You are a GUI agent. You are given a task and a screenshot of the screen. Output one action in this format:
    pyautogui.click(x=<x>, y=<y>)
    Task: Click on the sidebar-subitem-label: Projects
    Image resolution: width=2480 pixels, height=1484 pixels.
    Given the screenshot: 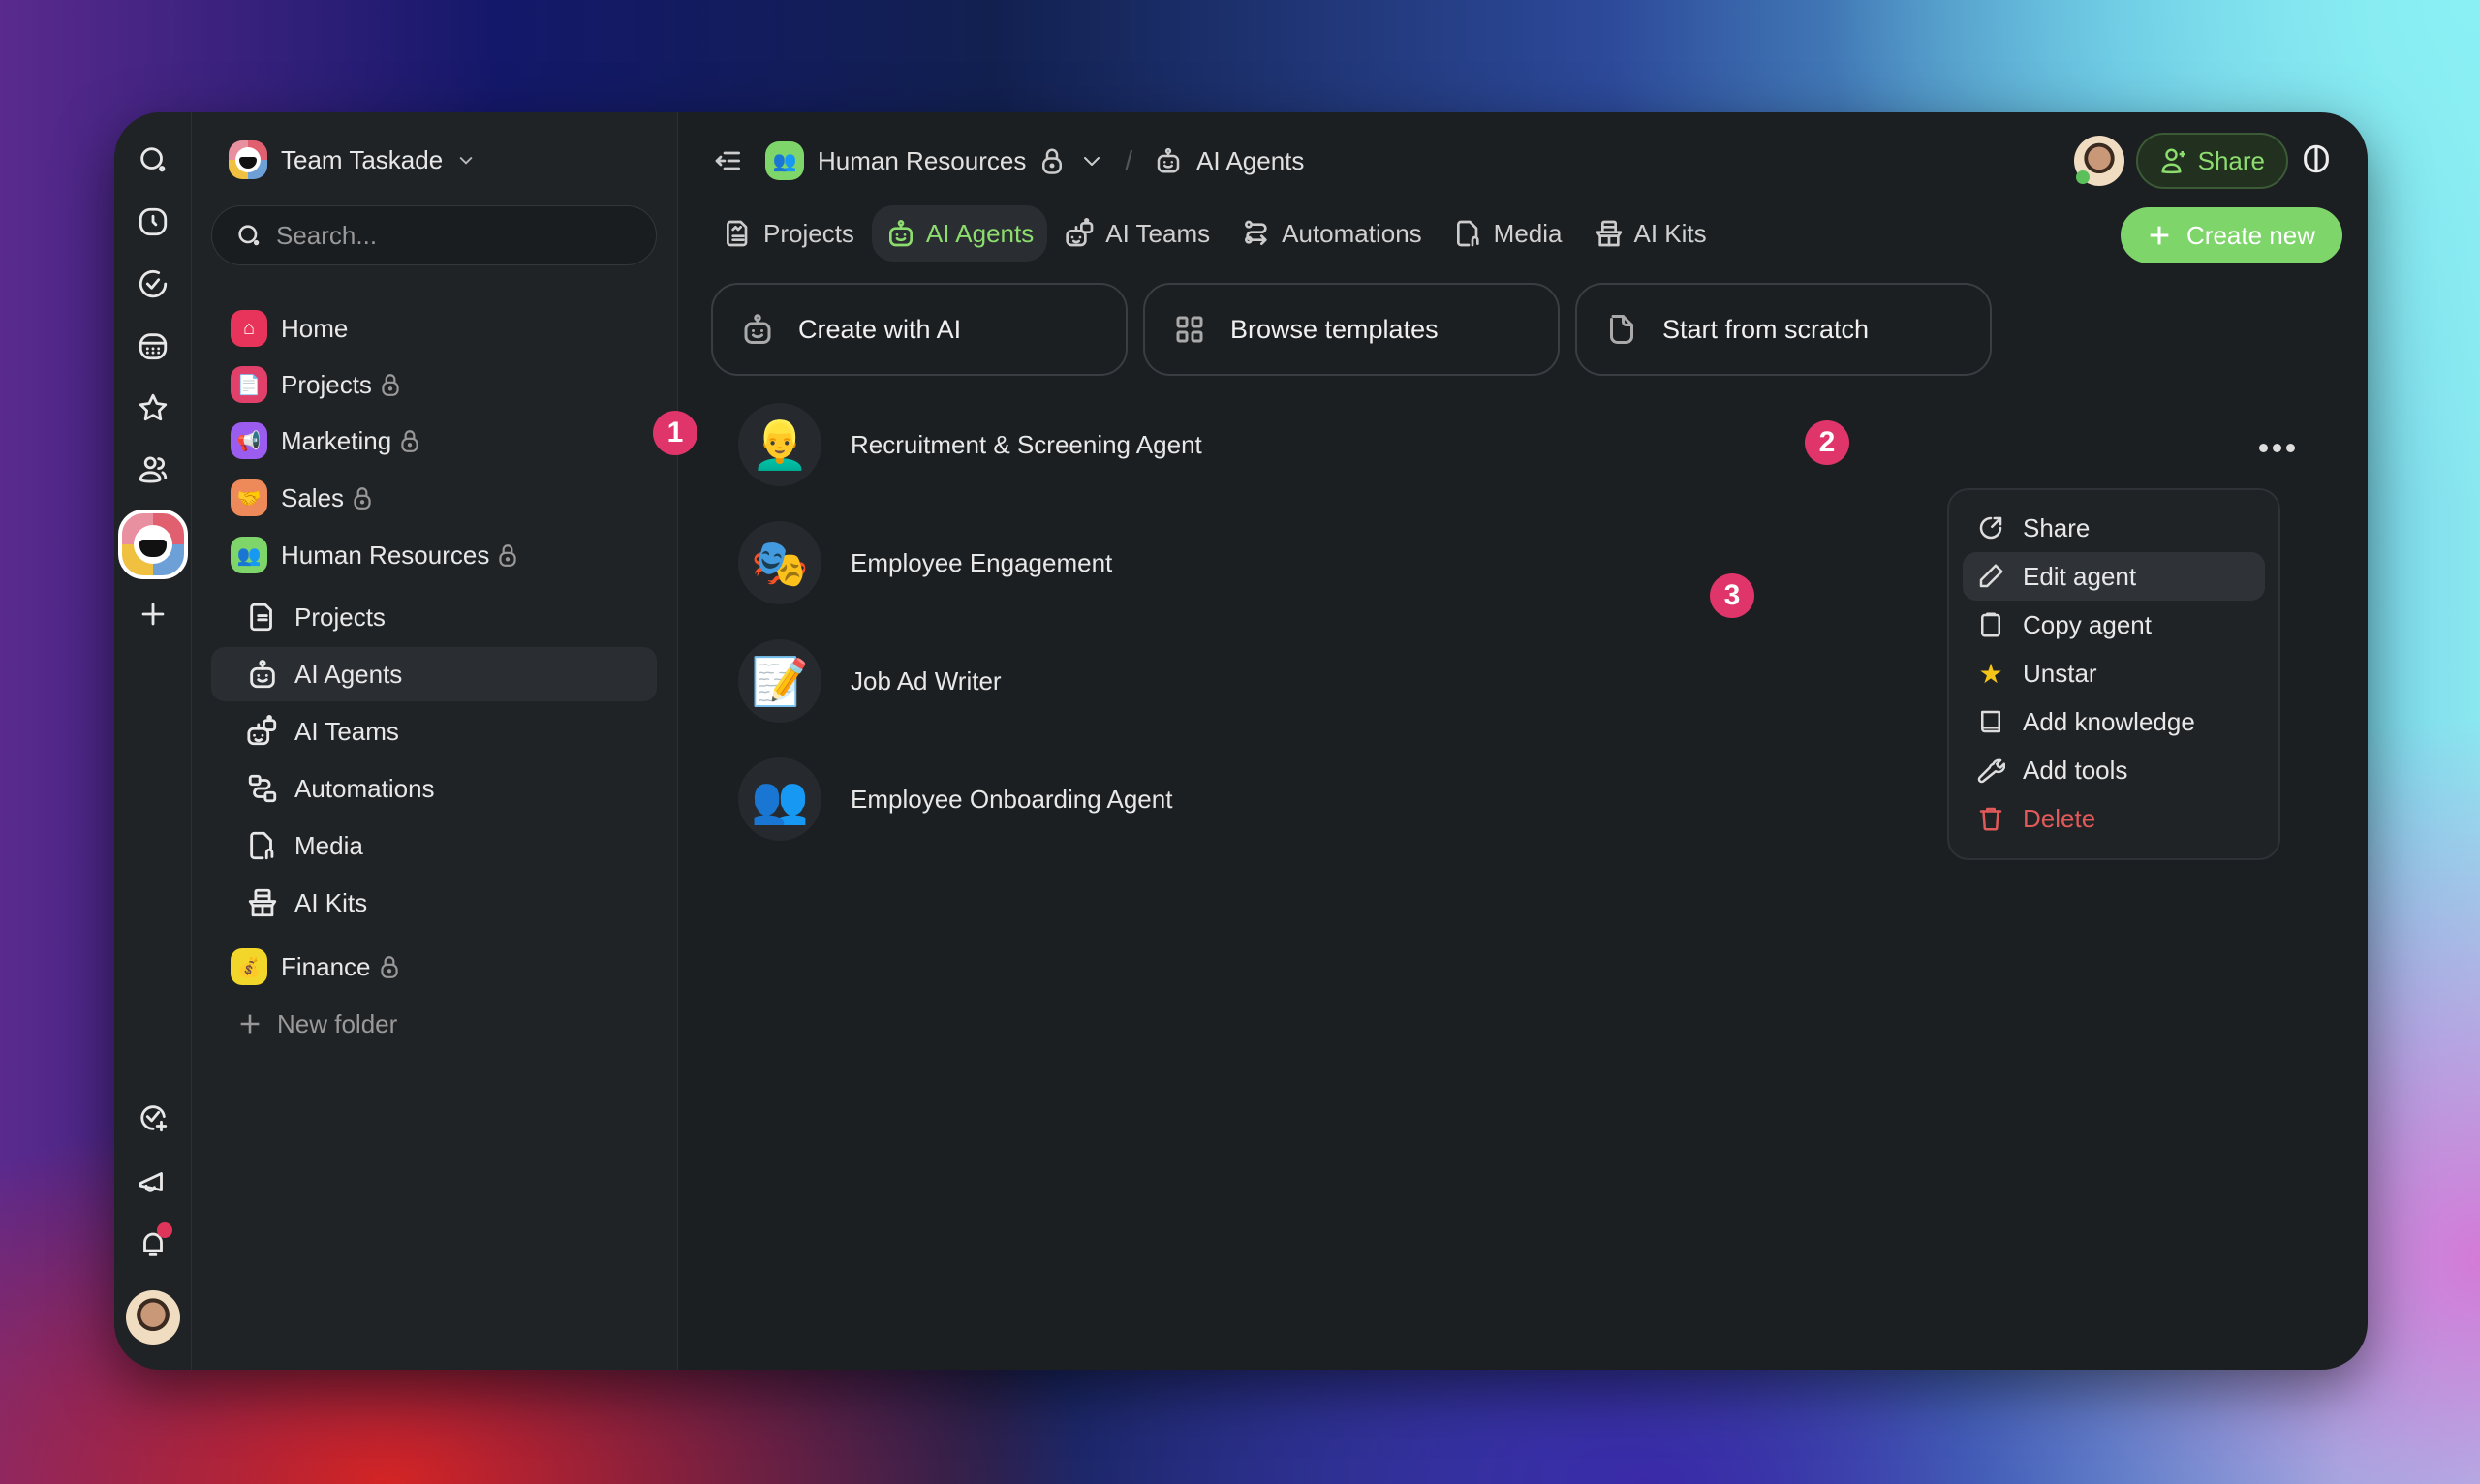 What is the action you would take?
    pyautogui.click(x=340, y=617)
    